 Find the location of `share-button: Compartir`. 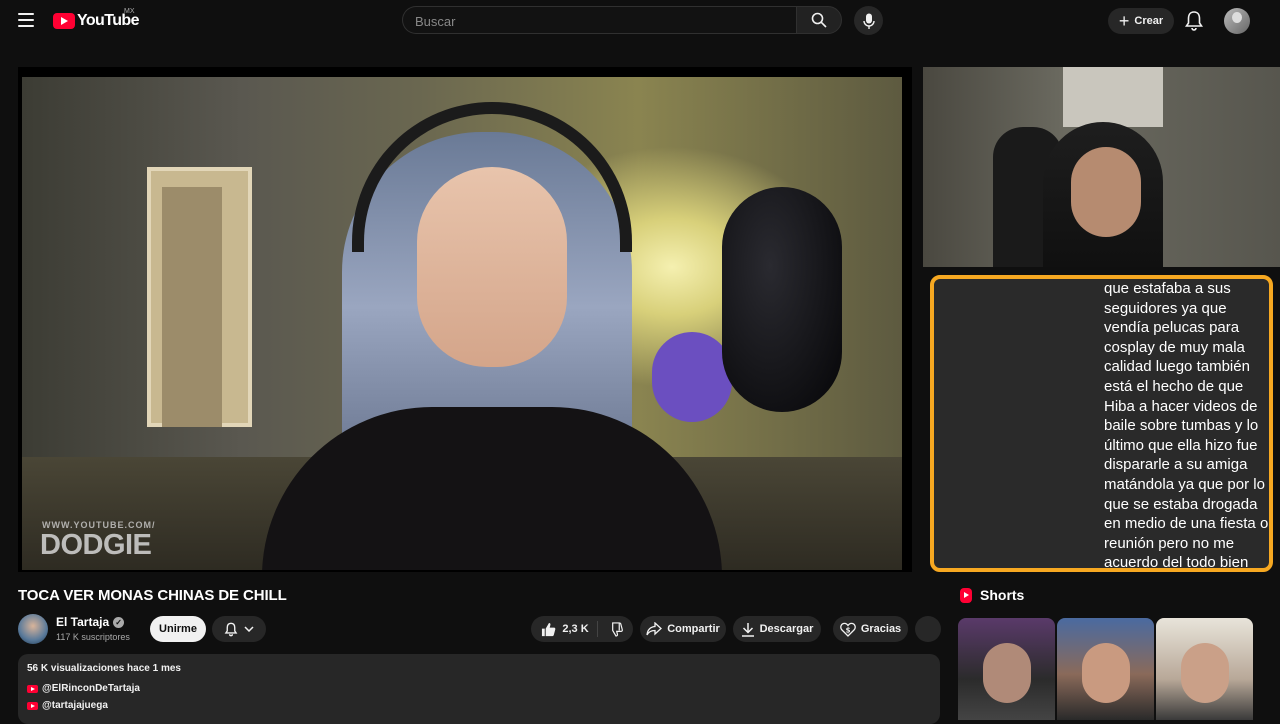

share-button: Compartir is located at coordinates (683, 629).